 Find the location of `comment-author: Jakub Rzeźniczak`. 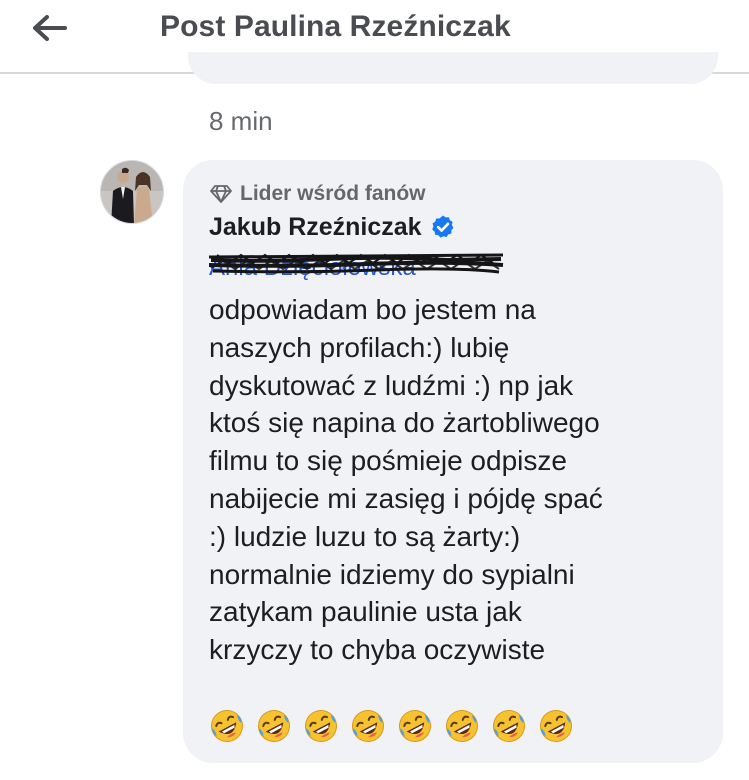

comment-author: Jakub Rzeźniczak is located at coordinates (332, 227).